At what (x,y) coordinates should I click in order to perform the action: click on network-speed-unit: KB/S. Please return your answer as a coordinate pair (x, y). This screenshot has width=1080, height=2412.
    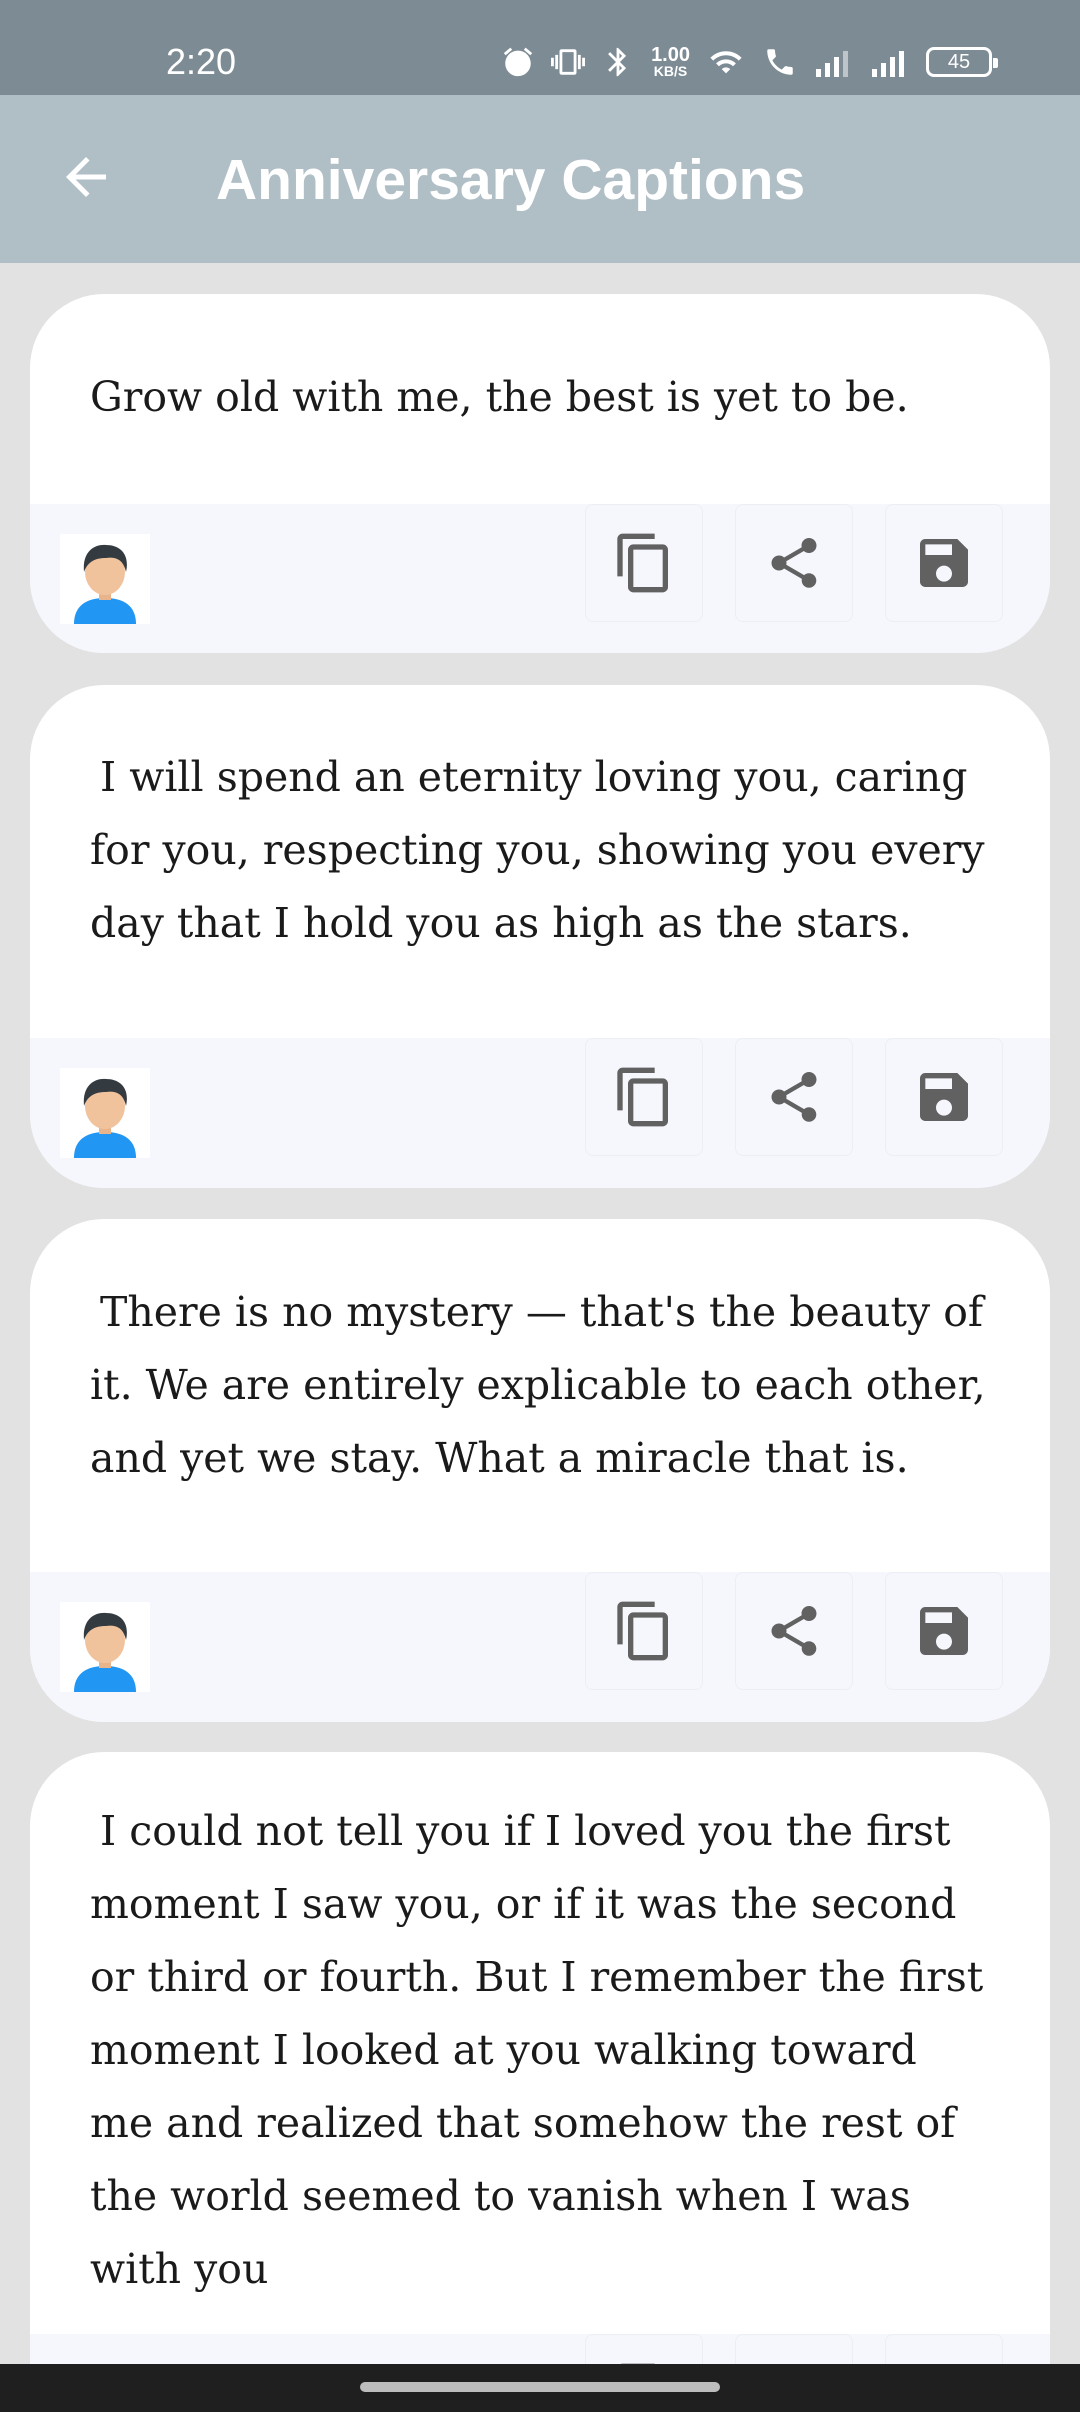
    Looking at the image, I should click on (670, 71).